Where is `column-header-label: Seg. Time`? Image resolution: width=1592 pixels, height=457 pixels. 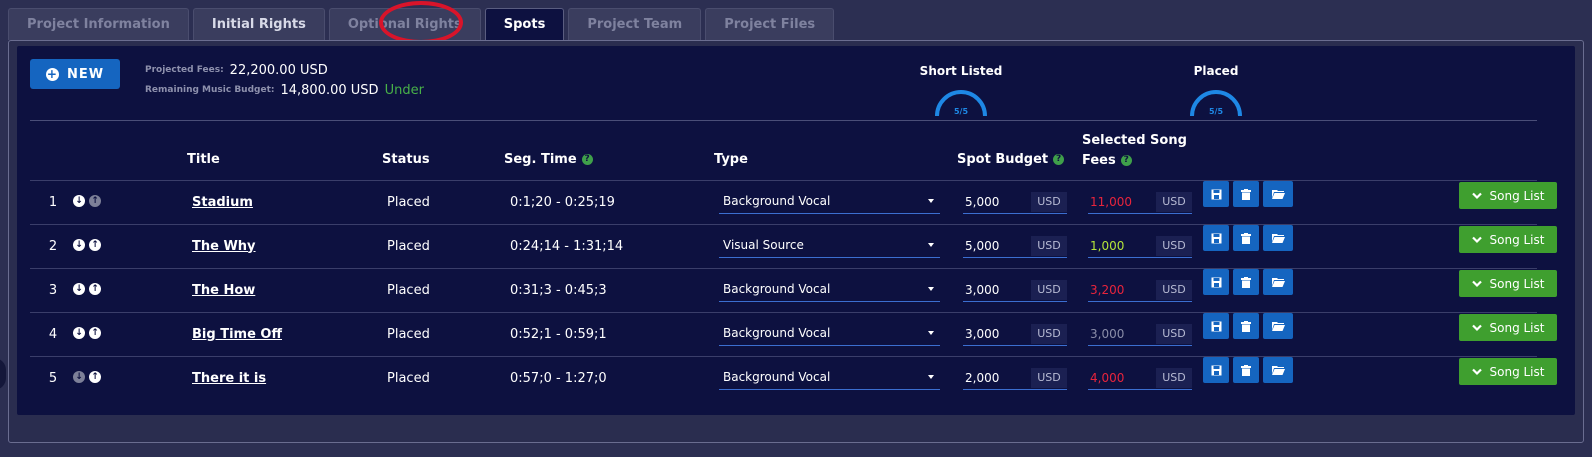
column-header-label: Seg. Time is located at coordinates (540, 159).